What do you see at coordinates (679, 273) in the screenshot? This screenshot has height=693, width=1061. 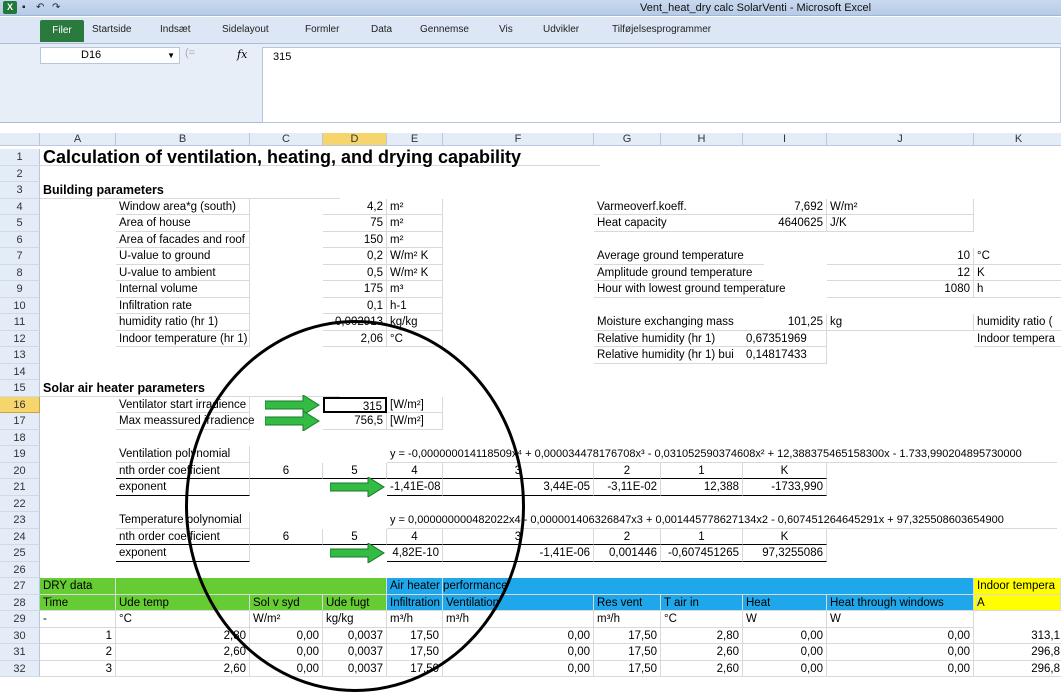 I see `cell-g8: Amplitude ground temperature` at bounding box center [679, 273].